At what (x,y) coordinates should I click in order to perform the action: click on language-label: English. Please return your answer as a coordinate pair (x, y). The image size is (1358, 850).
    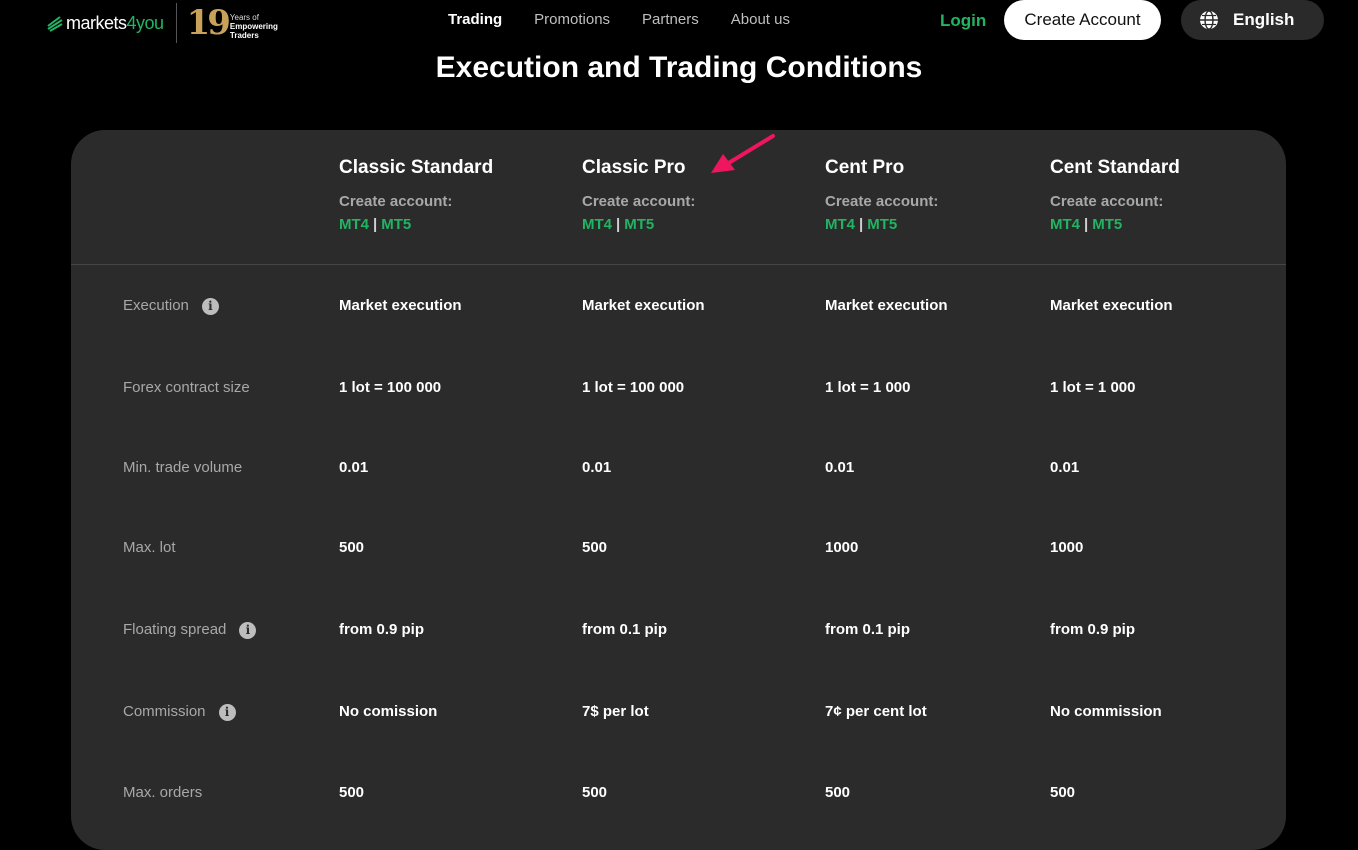
    Looking at the image, I should click on (1264, 19).